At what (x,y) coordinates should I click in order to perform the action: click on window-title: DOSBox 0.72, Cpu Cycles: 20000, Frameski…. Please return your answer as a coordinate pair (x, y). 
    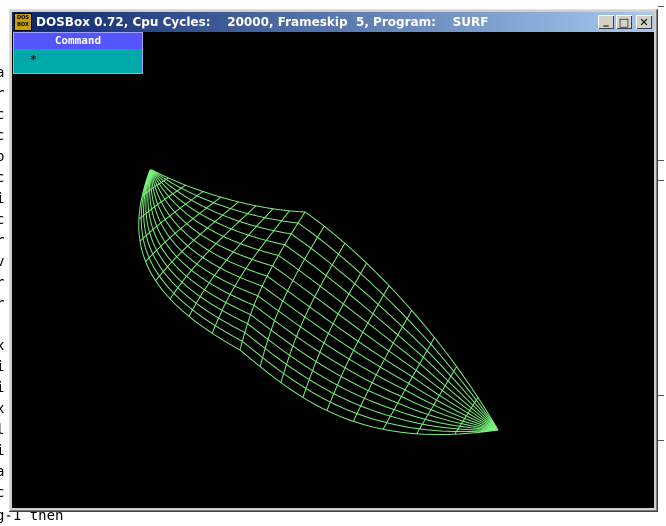
    Looking at the image, I should click on (262, 22).